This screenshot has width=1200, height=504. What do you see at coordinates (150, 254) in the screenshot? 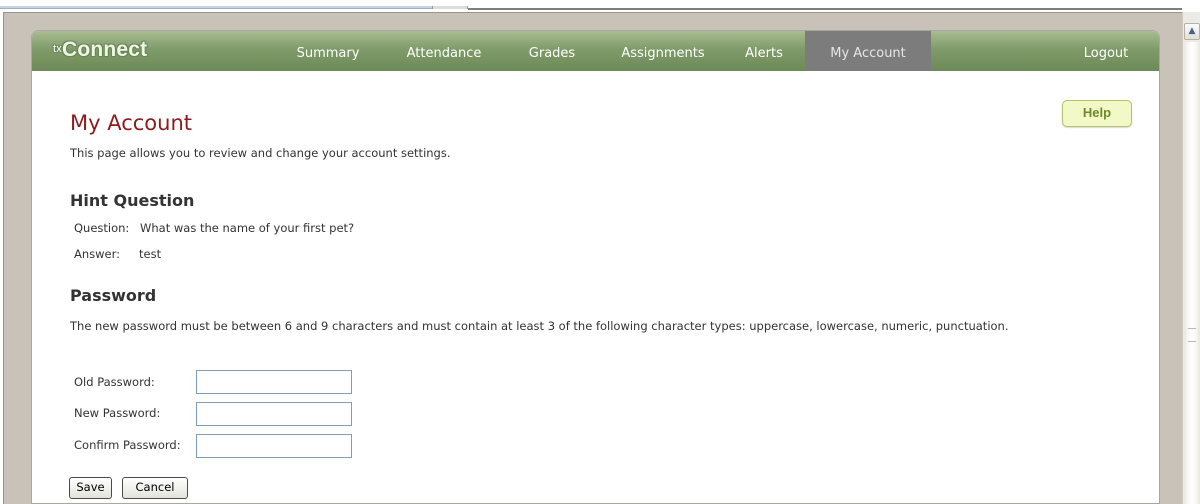
I see `hint-answer-value: test` at bounding box center [150, 254].